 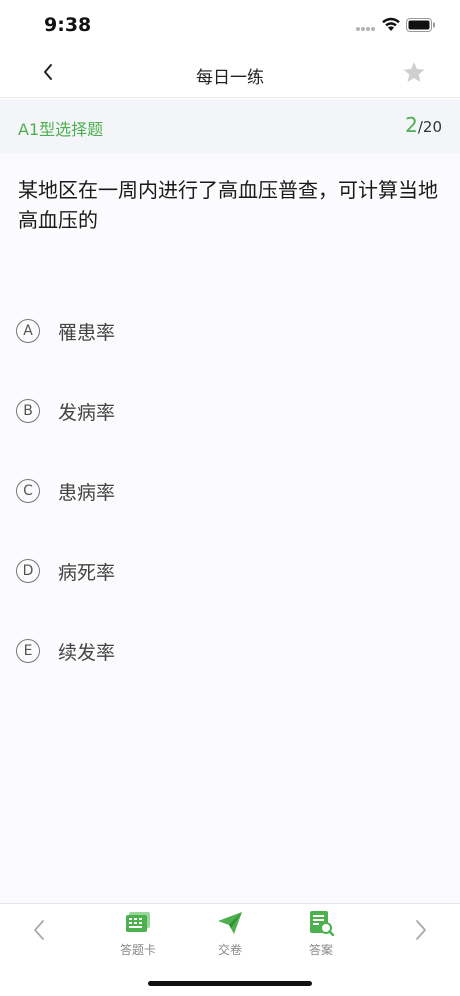 What do you see at coordinates (230, 983) in the screenshot?
I see `home-indicator` at bounding box center [230, 983].